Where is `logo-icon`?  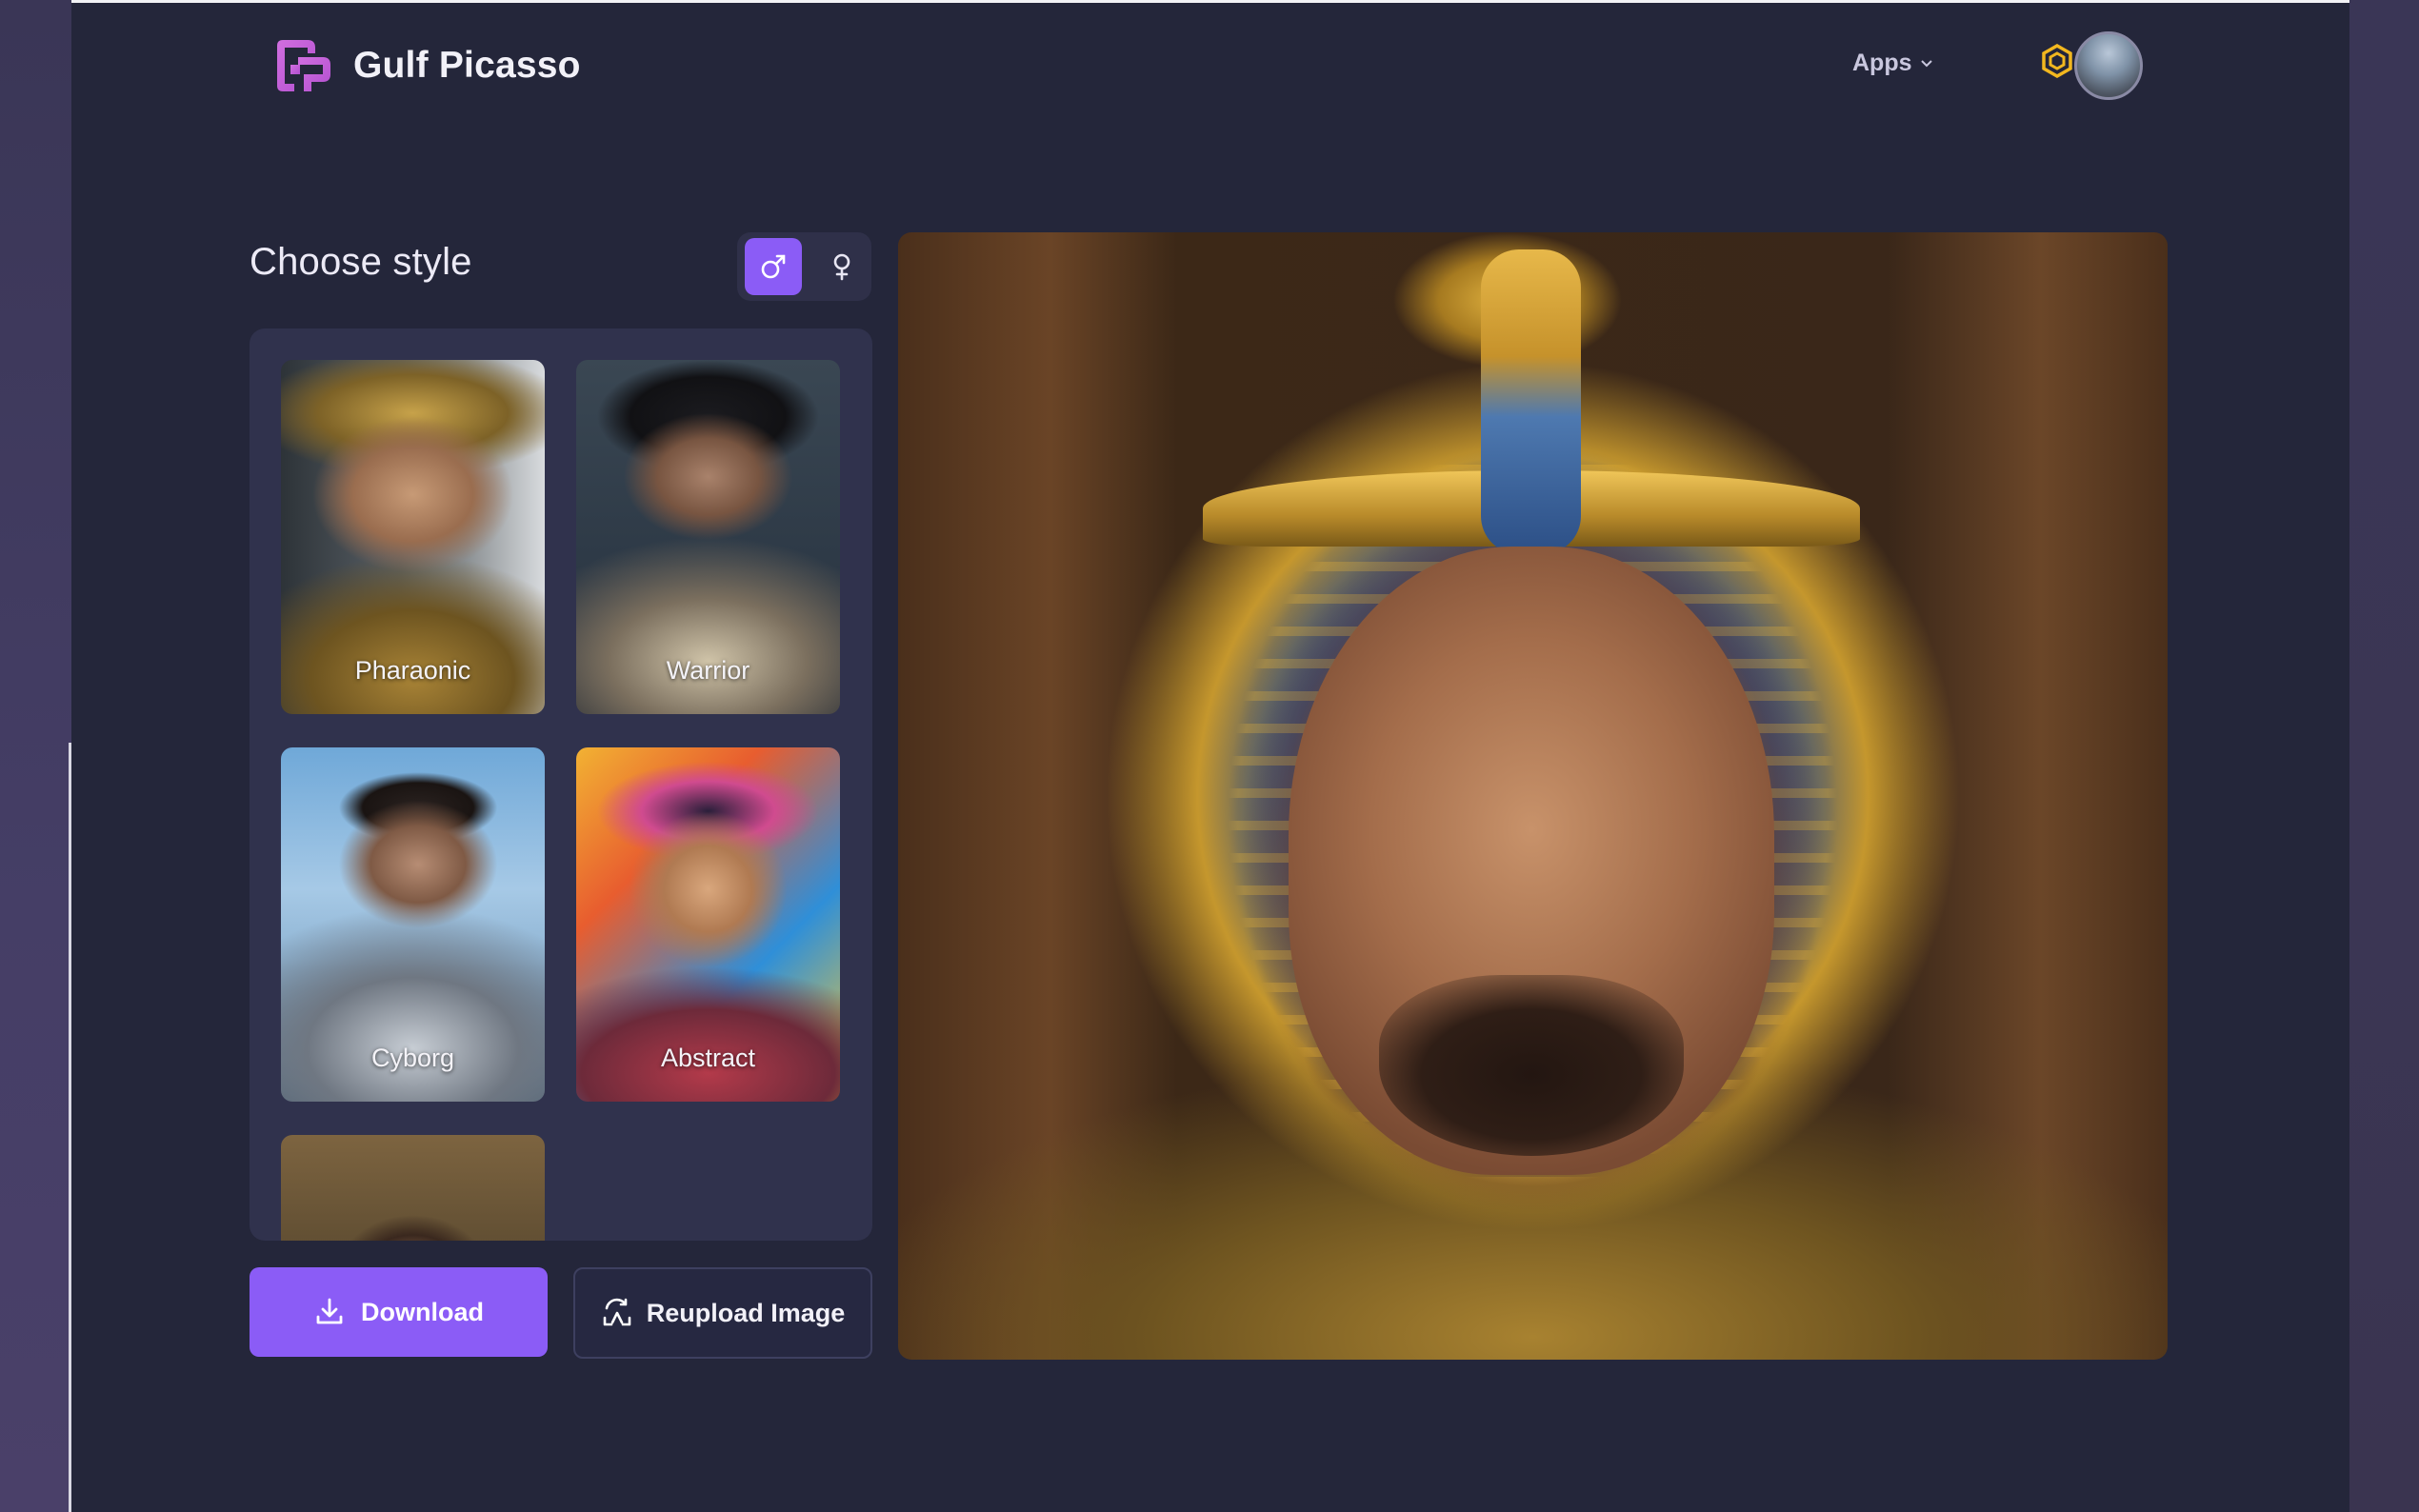 logo-icon is located at coordinates (303, 65).